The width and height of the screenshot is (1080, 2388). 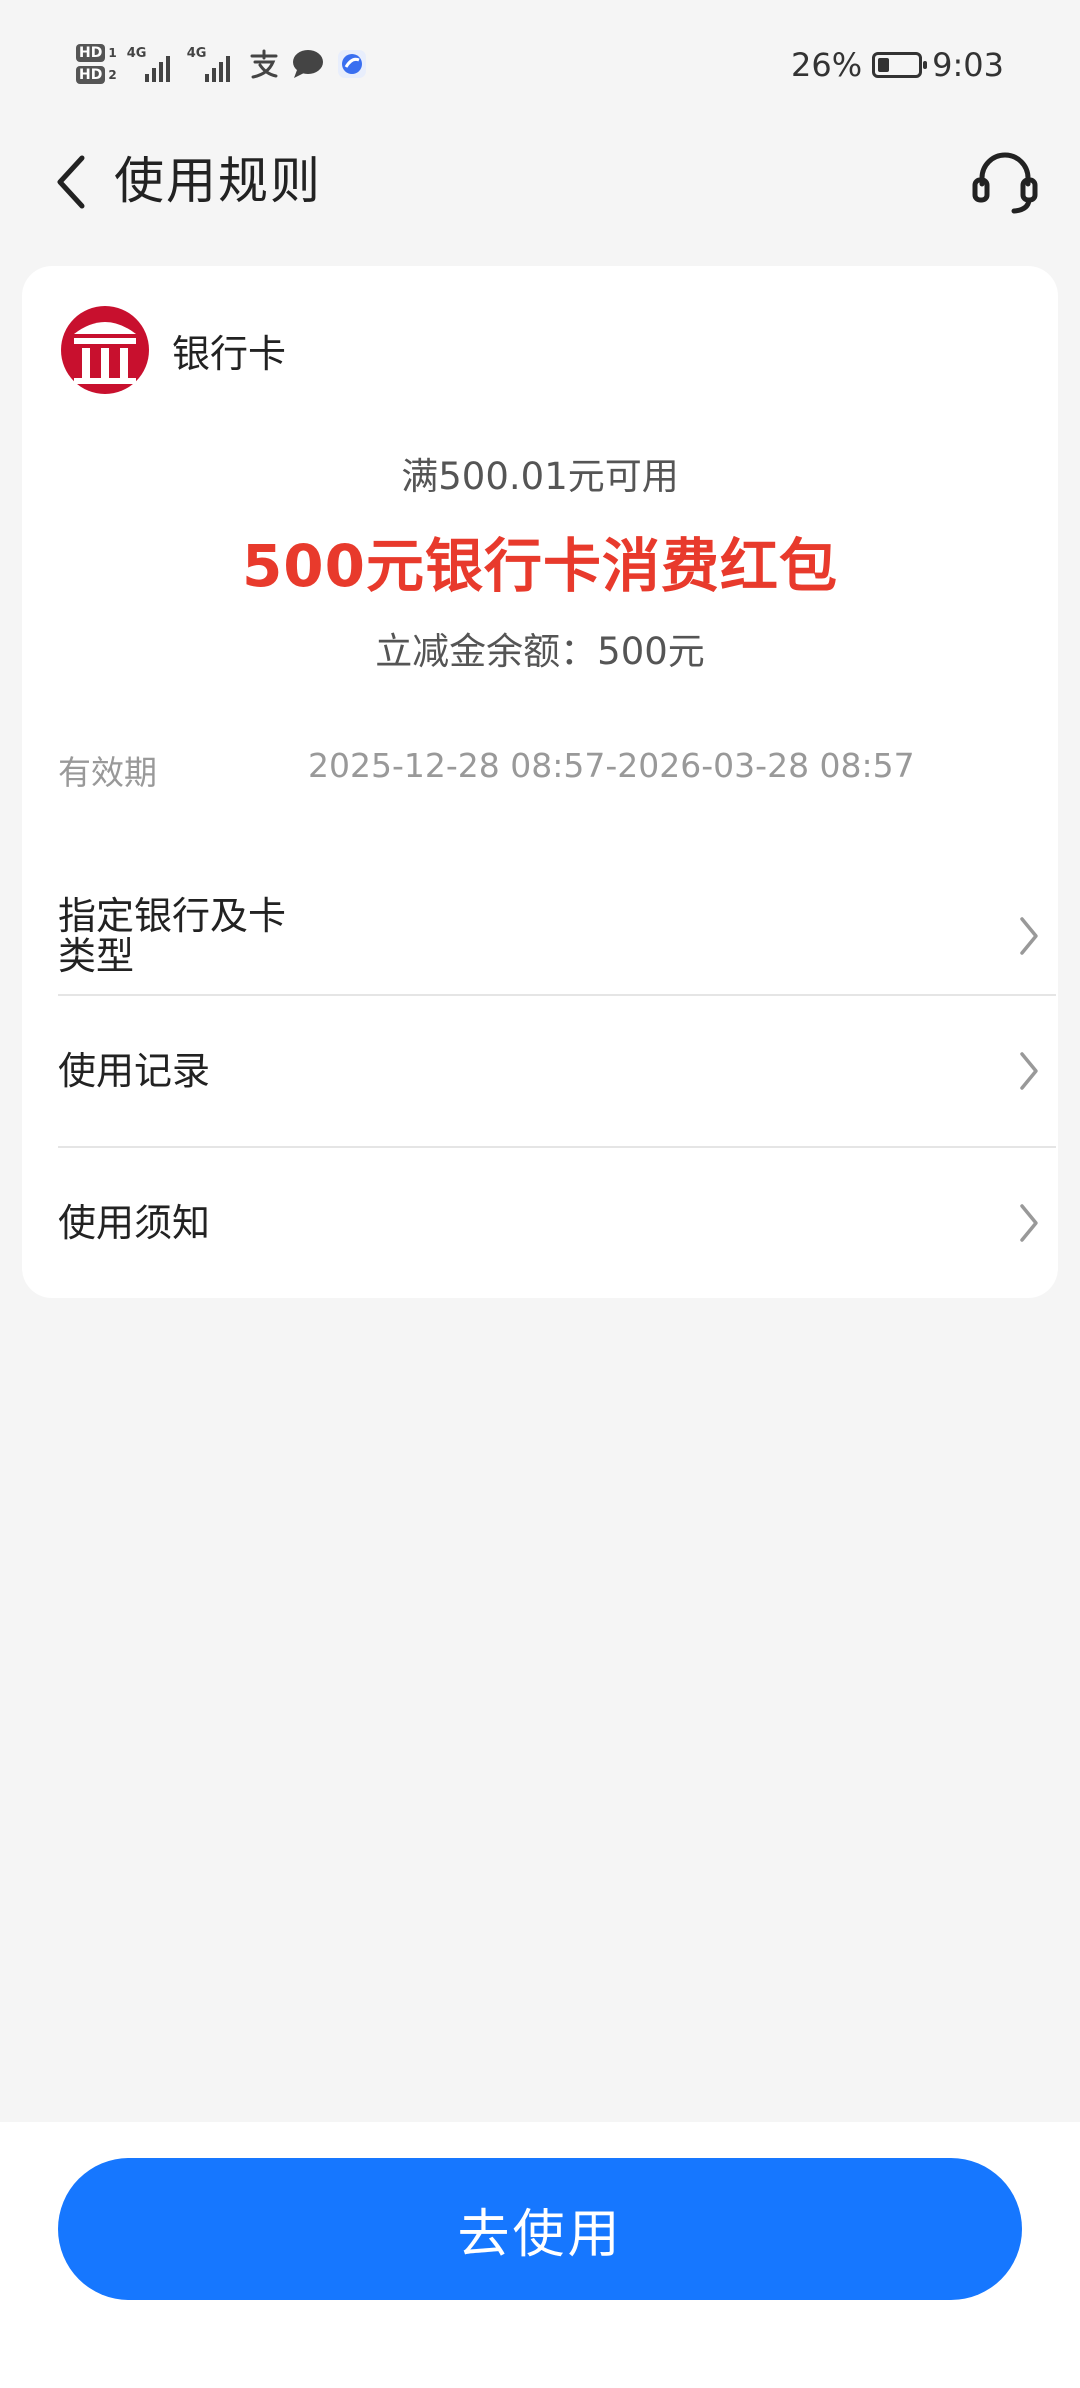 What do you see at coordinates (112, 75) in the screenshot?
I see `hd2-sim: 2` at bounding box center [112, 75].